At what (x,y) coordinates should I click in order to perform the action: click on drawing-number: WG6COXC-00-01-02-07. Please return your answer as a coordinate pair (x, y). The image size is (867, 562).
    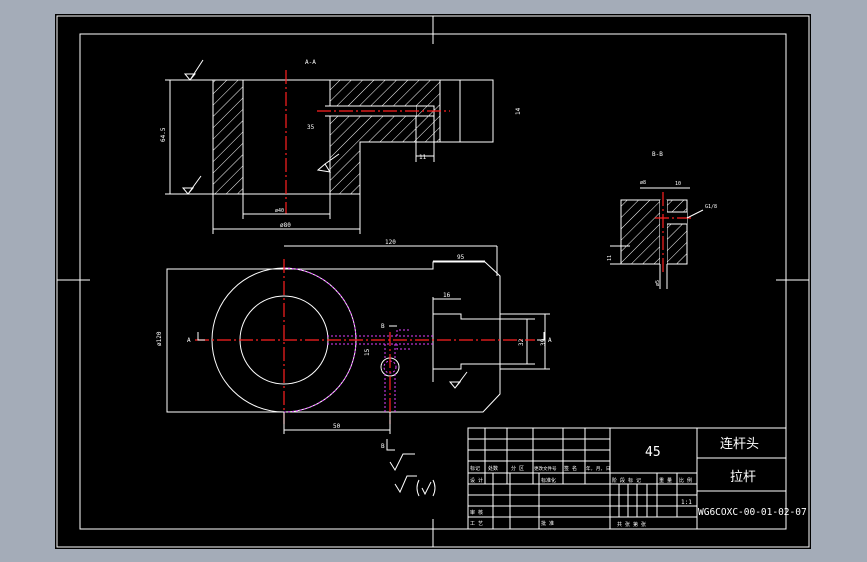
    Looking at the image, I should click on (752, 512).